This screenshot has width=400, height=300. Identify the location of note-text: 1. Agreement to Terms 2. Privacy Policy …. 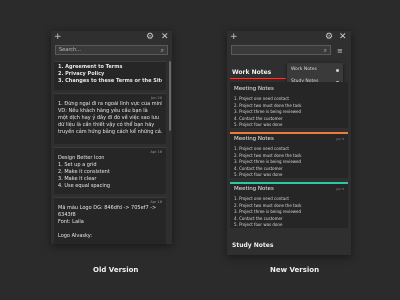
(110, 74).